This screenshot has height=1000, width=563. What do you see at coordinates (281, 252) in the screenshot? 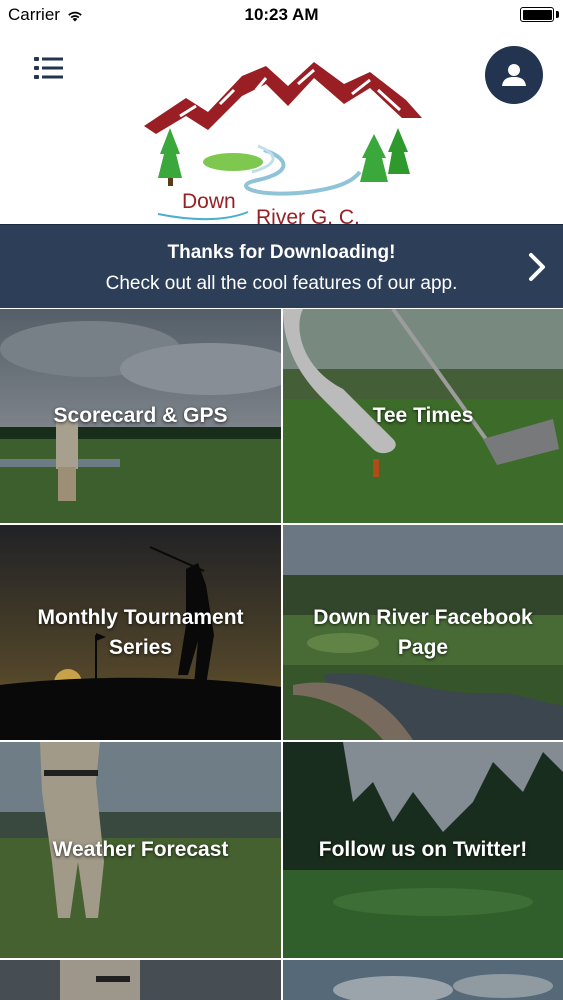
I see `promo-title: Thanks for Downloading!` at bounding box center [281, 252].